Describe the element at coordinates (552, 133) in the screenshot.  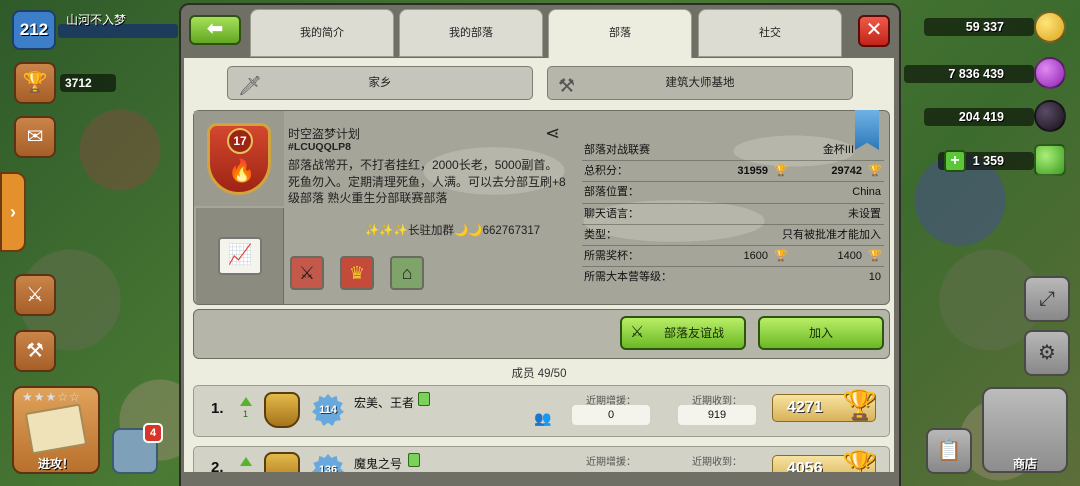
I see `share-icon: ⋖` at that location.